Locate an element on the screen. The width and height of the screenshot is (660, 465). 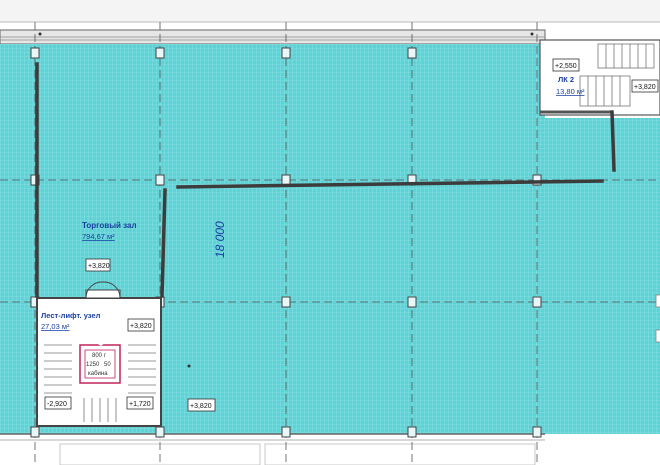
level-tag-lk2-right: +3,820 is located at coordinates (645, 86).